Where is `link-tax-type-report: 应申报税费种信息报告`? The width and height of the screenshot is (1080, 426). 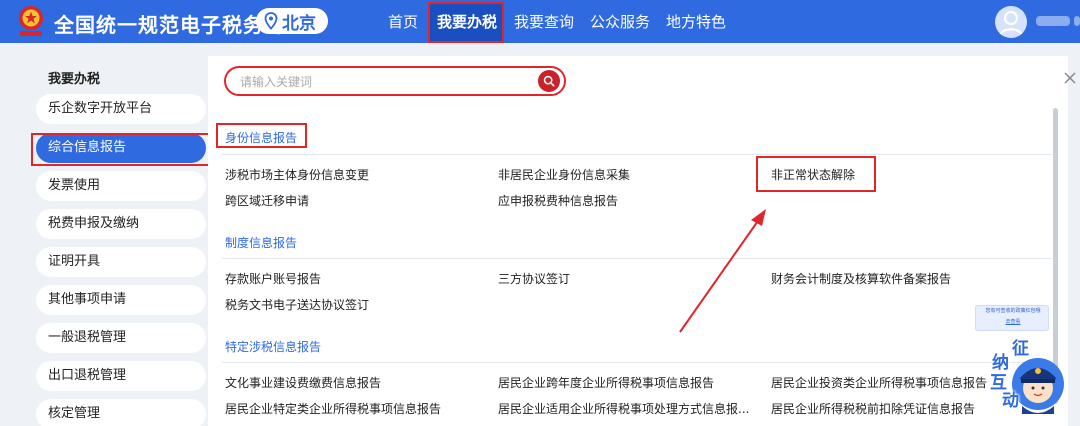 link-tax-type-report: 应申报税费种信息报告 is located at coordinates (558, 200).